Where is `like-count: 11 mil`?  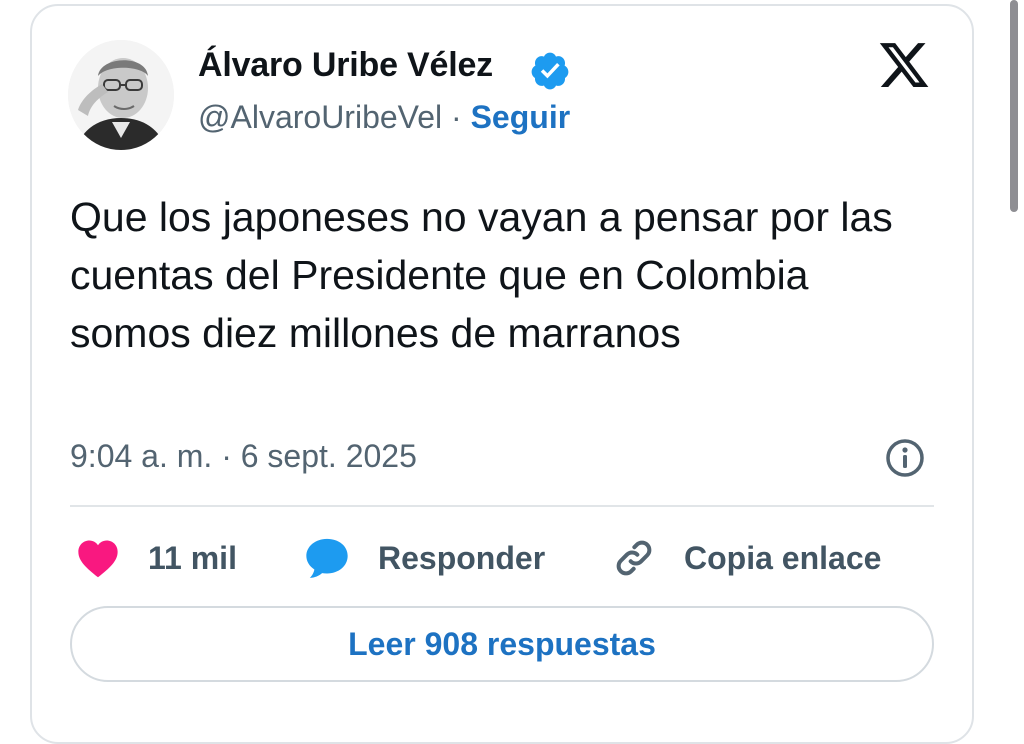 like-count: 11 mil is located at coordinates (192, 557).